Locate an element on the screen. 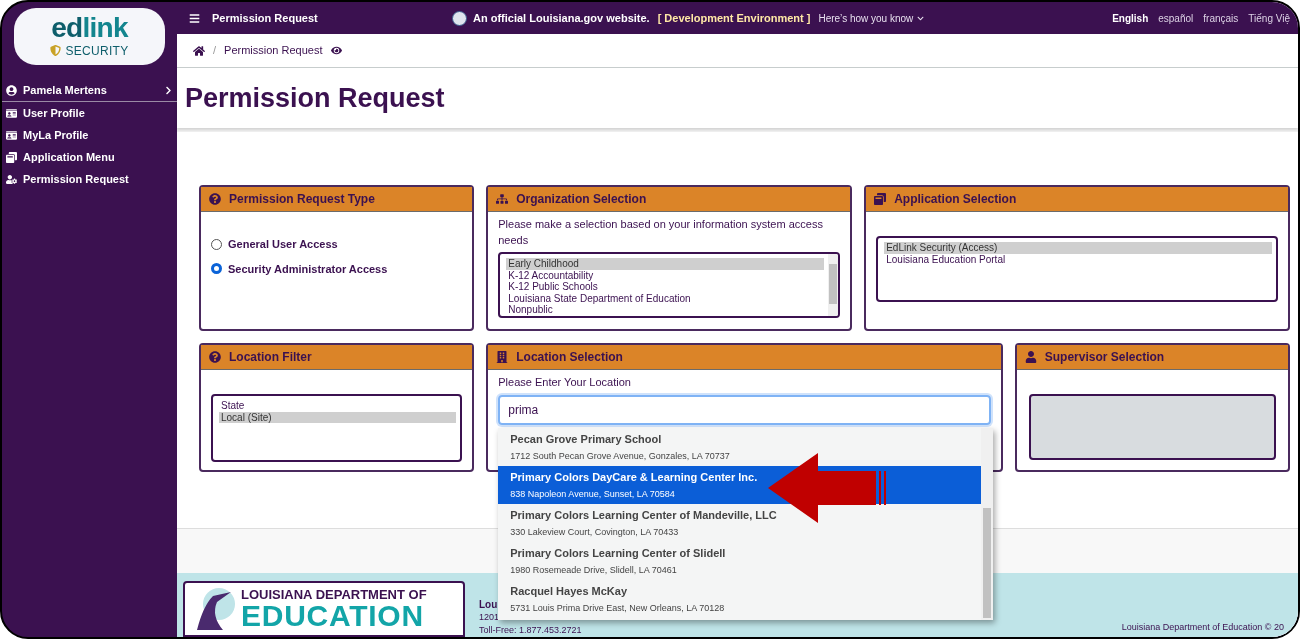 The height and width of the screenshot is (639, 1300). result-option: Racquel Hayes McKay 5731 Louis Prima Drive East, New Orleans, LA 70128 is located at coordinates (740, 599).